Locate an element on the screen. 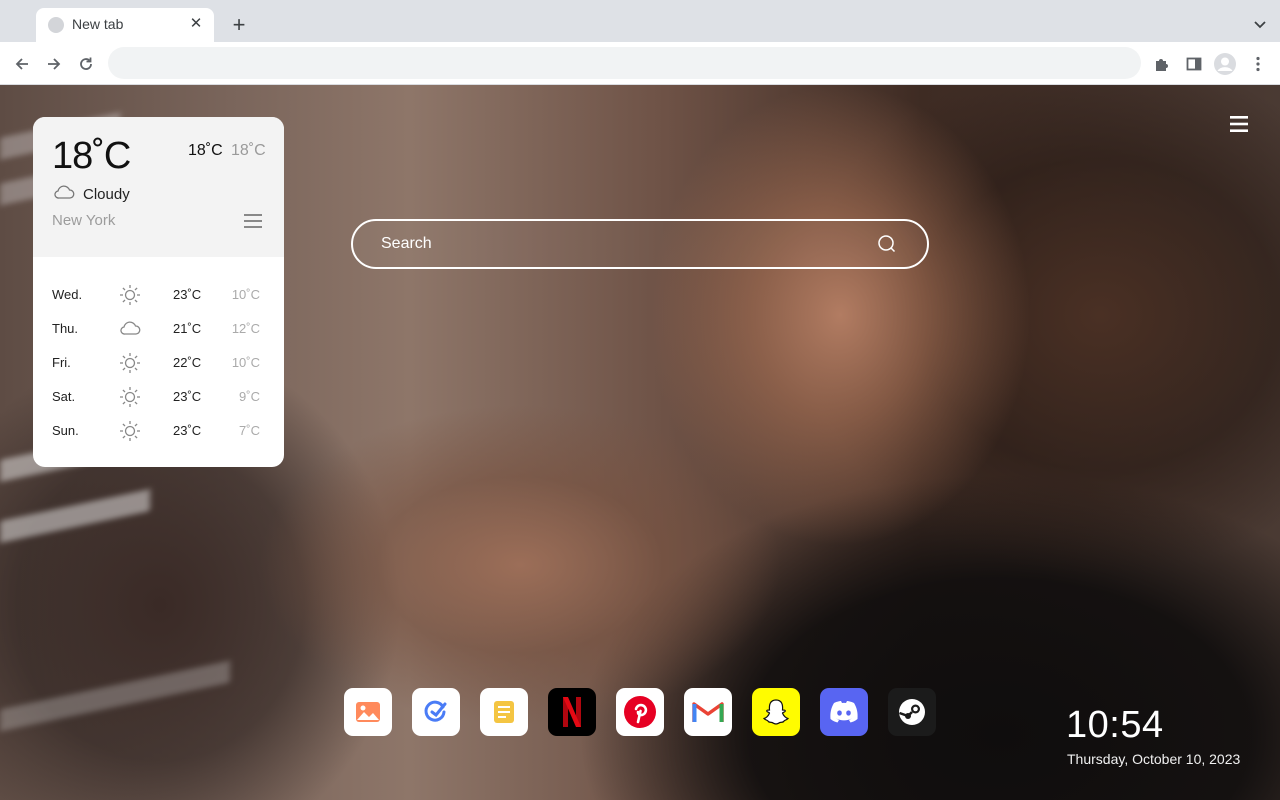 This screenshot has height=800, width=1280. note-icon is located at coordinates (504, 712).